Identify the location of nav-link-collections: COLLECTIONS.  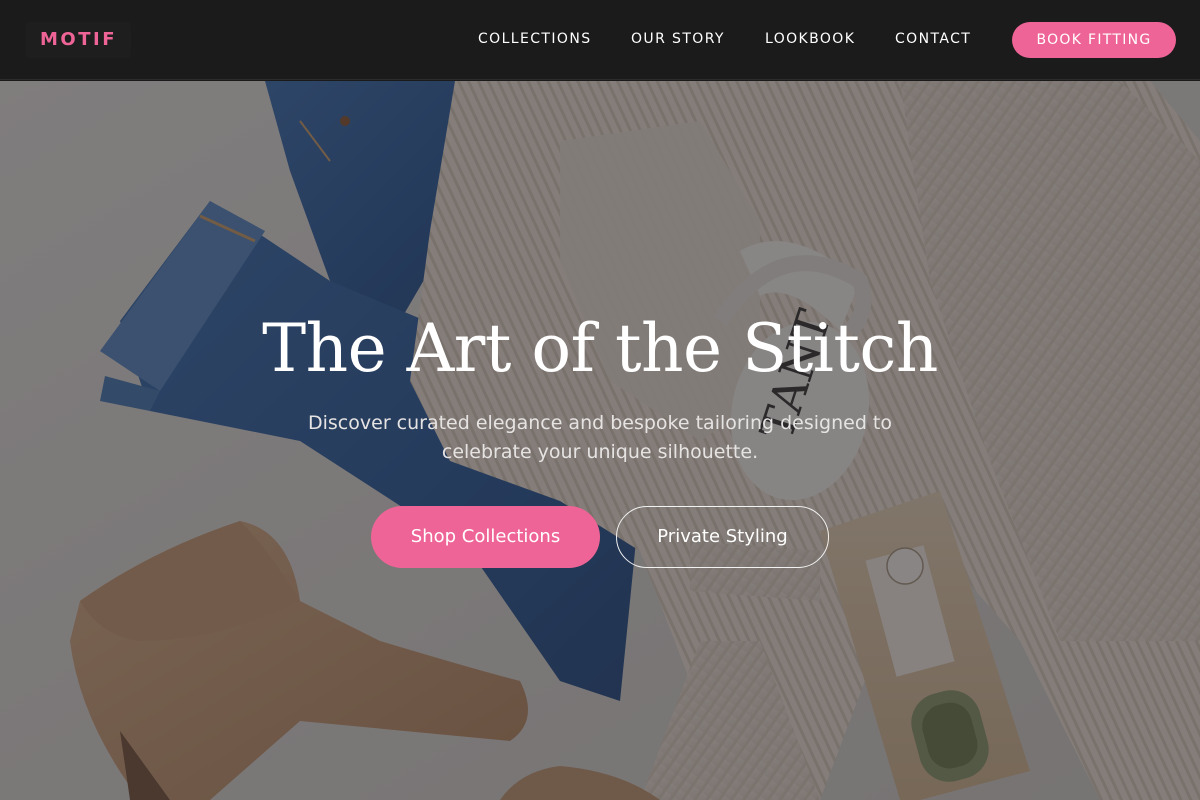
(534, 39).